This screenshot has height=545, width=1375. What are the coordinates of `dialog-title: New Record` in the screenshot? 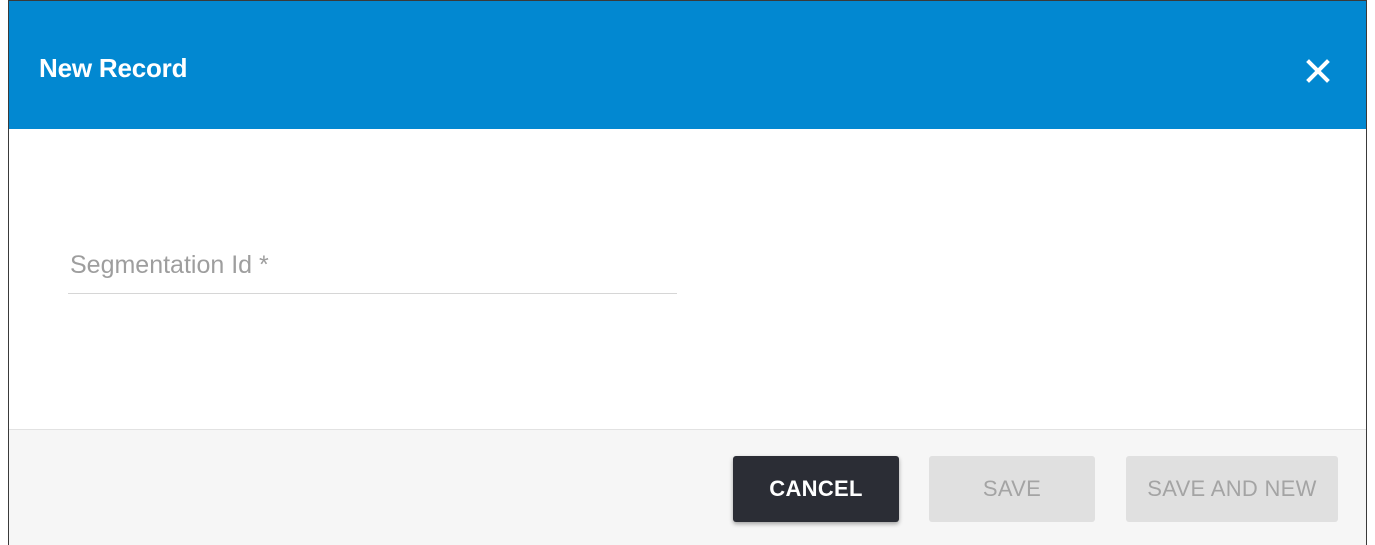 It's located at (113, 68).